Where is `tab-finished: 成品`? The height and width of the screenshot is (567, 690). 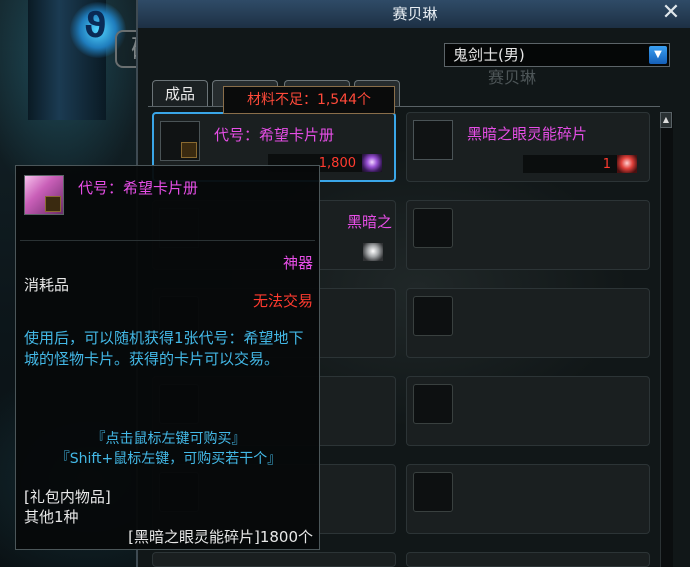 tab-finished: 成品 is located at coordinates (180, 93).